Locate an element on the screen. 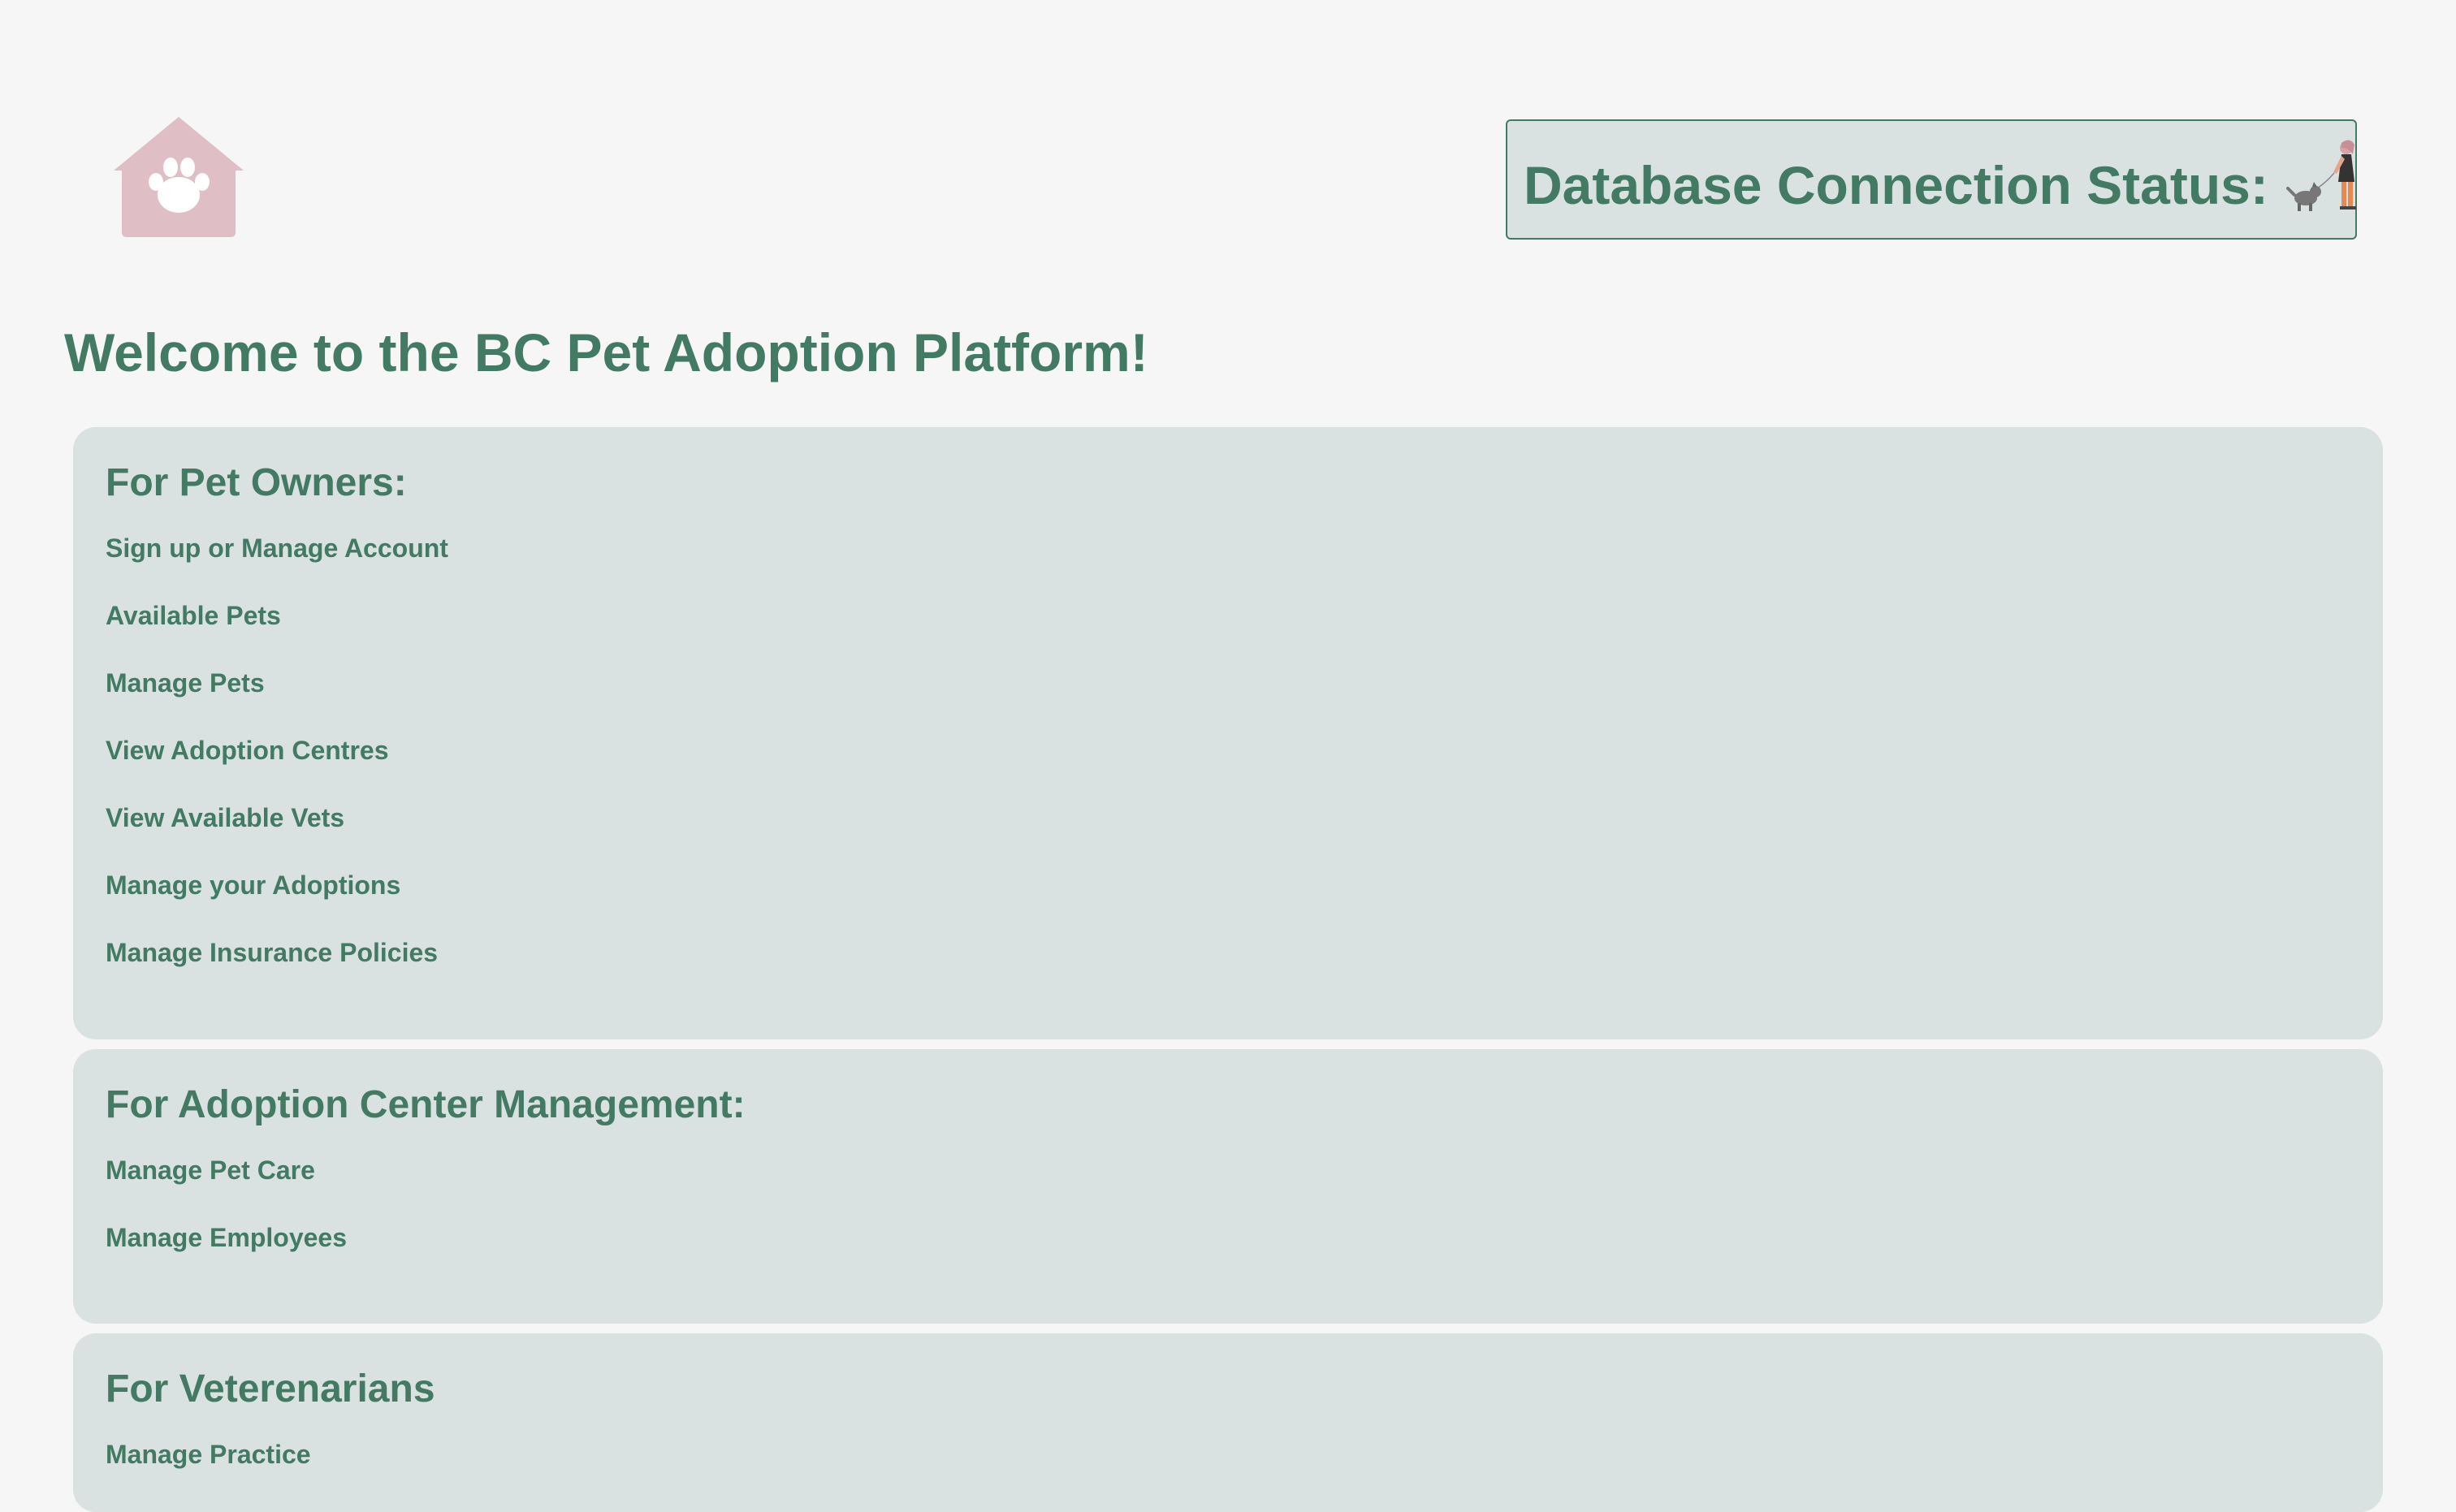  manage-practice-link: Manage Practice is located at coordinates (1228, 1454).